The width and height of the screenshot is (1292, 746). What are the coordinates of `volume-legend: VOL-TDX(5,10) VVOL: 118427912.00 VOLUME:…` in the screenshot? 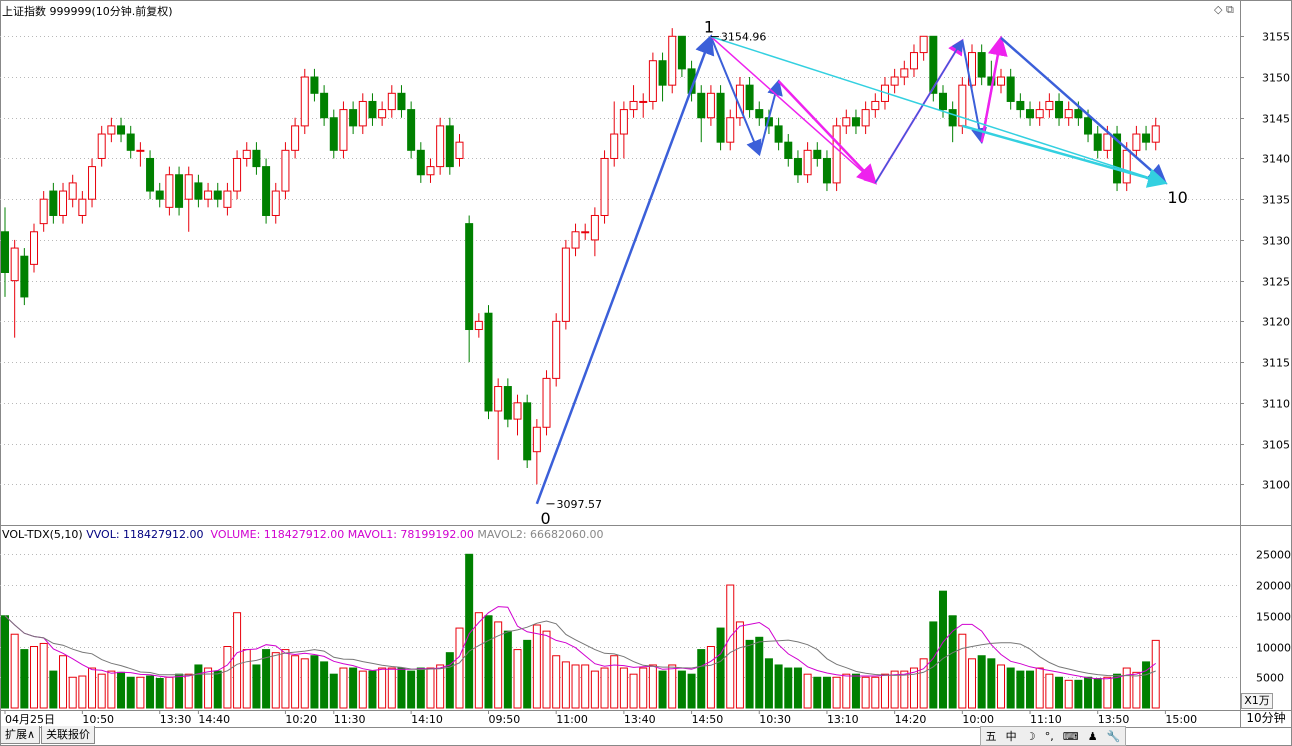 It's located at (303, 534).